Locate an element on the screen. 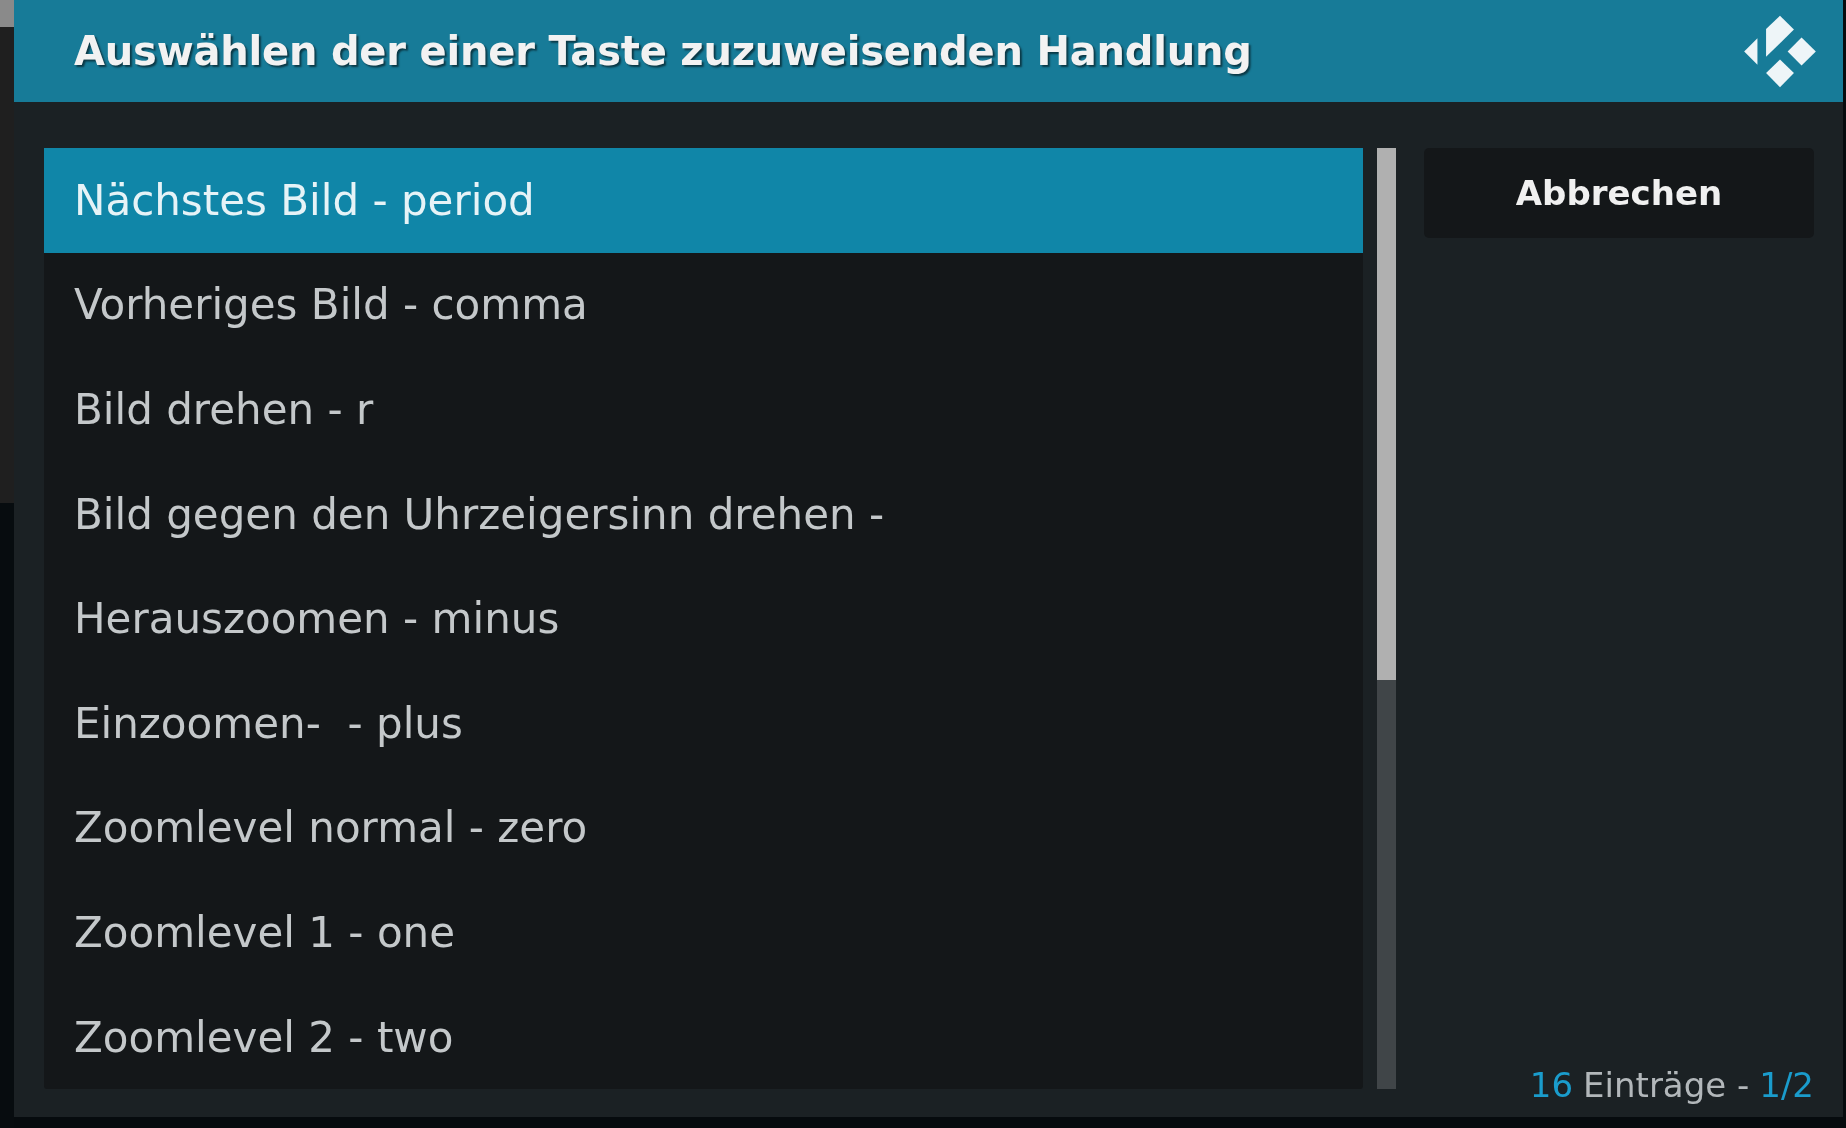  action-list-item: Bild gegen den Uhrzeigersinn drehen - is located at coordinates (703, 514).